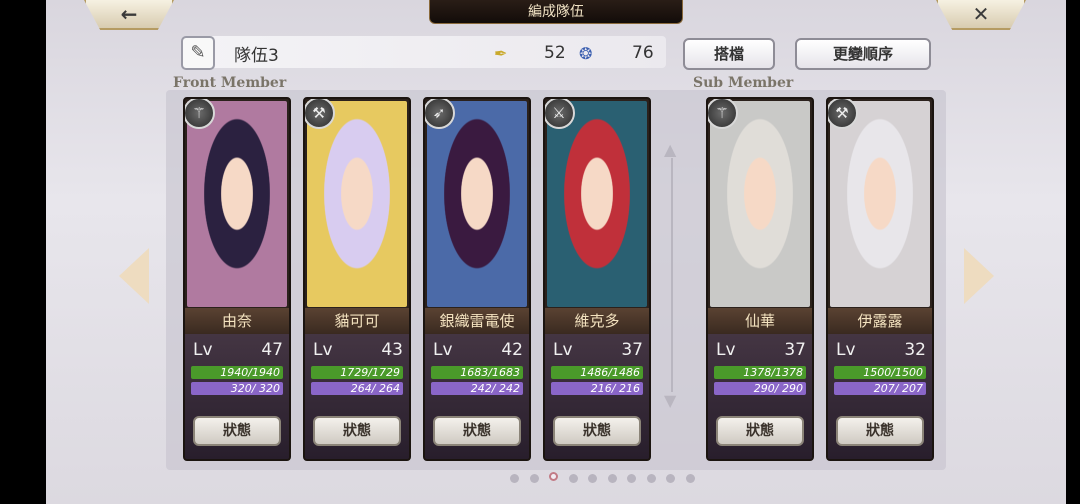 Image resolution: width=1080 pixels, height=504 pixels. I want to click on partner-button: 搭檔, so click(729, 54).